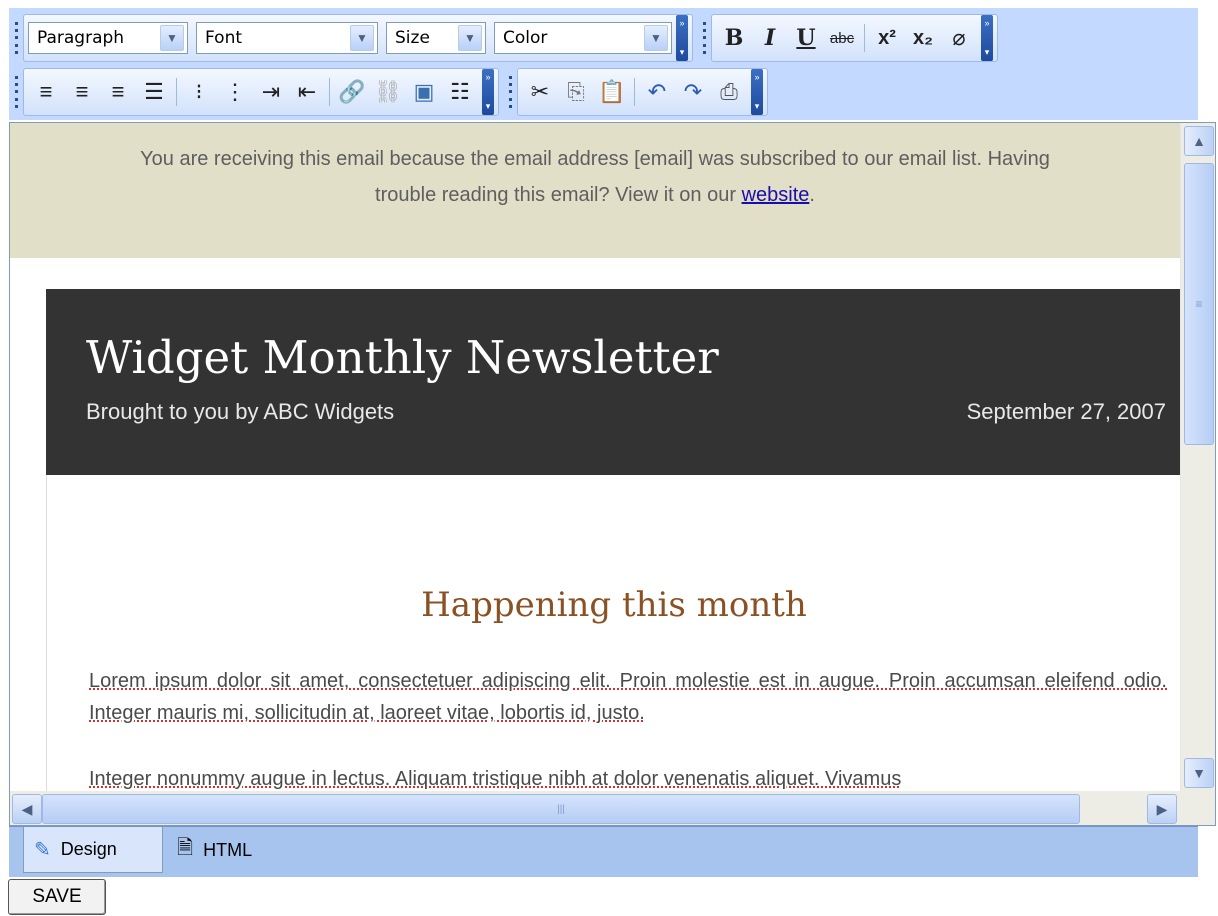 This screenshot has width=1218, height=916. I want to click on tab-design-label: Design, so click(88, 849).